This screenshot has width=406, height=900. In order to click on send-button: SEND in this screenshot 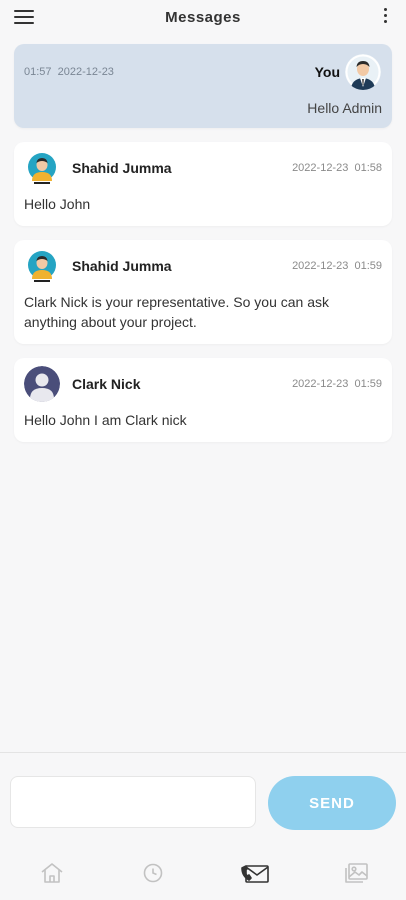, I will do `click(332, 803)`.